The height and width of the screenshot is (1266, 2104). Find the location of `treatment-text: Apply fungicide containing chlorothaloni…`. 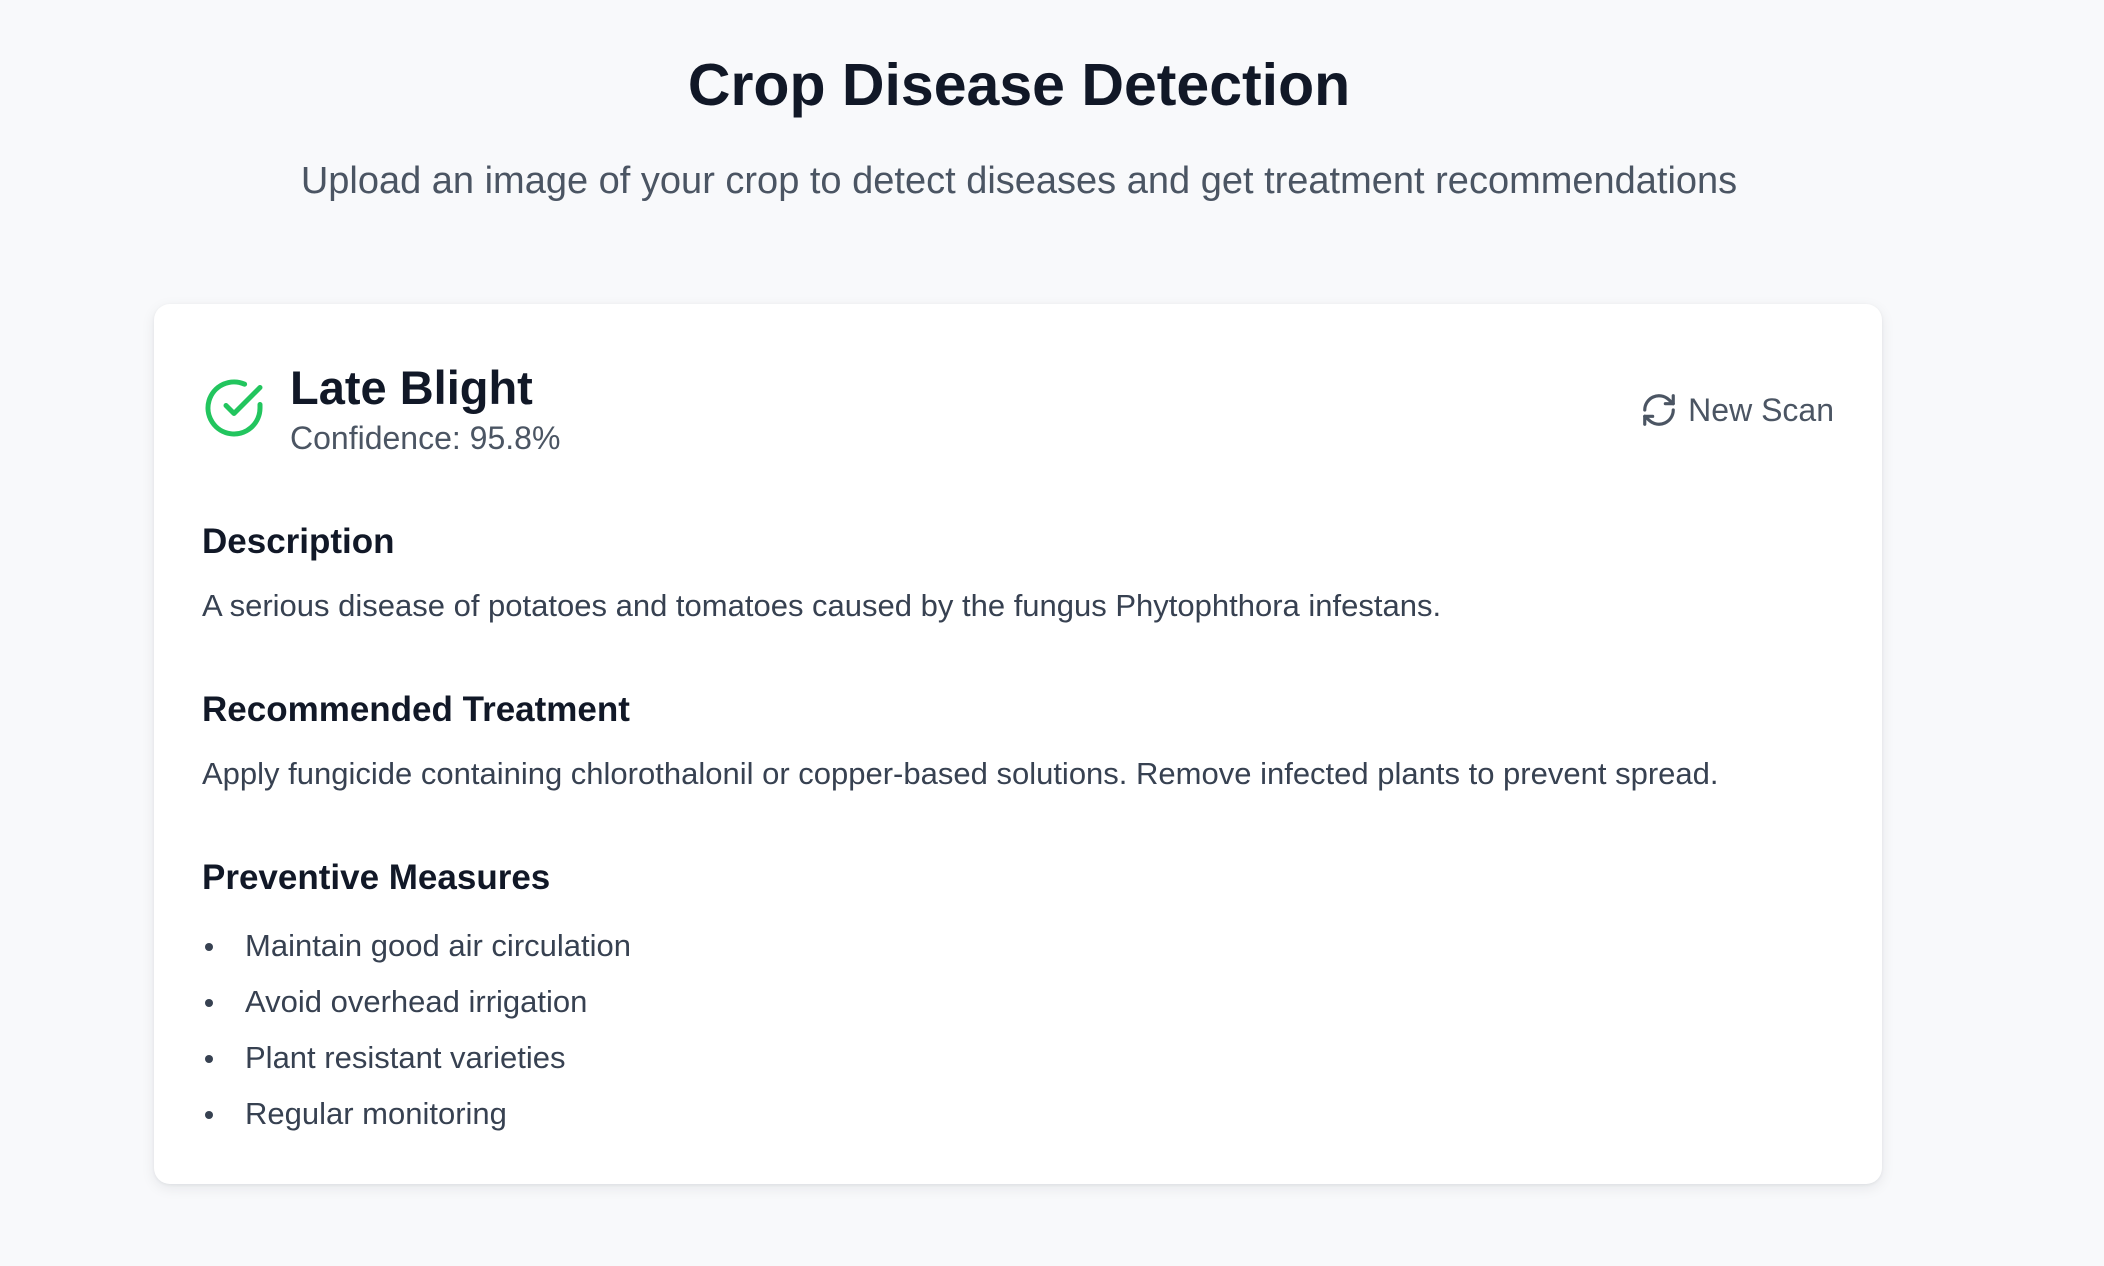

treatment-text: Apply fungicide containing chlorothaloni… is located at coordinates (960, 773).